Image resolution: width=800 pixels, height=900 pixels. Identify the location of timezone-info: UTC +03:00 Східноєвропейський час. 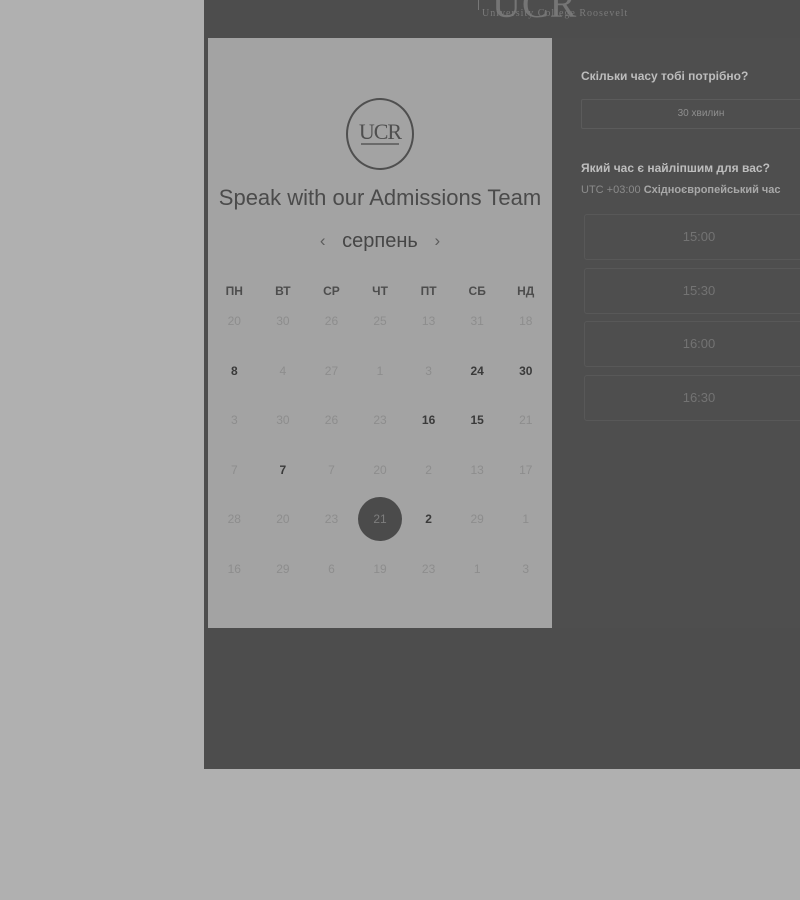
(681, 190).